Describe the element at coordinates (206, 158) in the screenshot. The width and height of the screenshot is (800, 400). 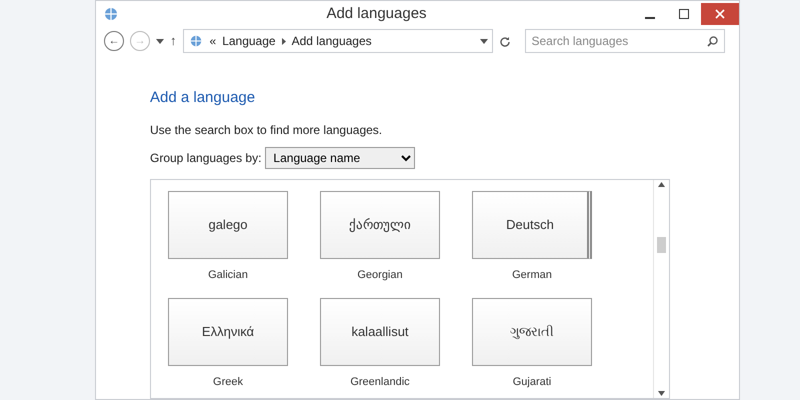
I see `group-by-label: Group languages by:` at that location.